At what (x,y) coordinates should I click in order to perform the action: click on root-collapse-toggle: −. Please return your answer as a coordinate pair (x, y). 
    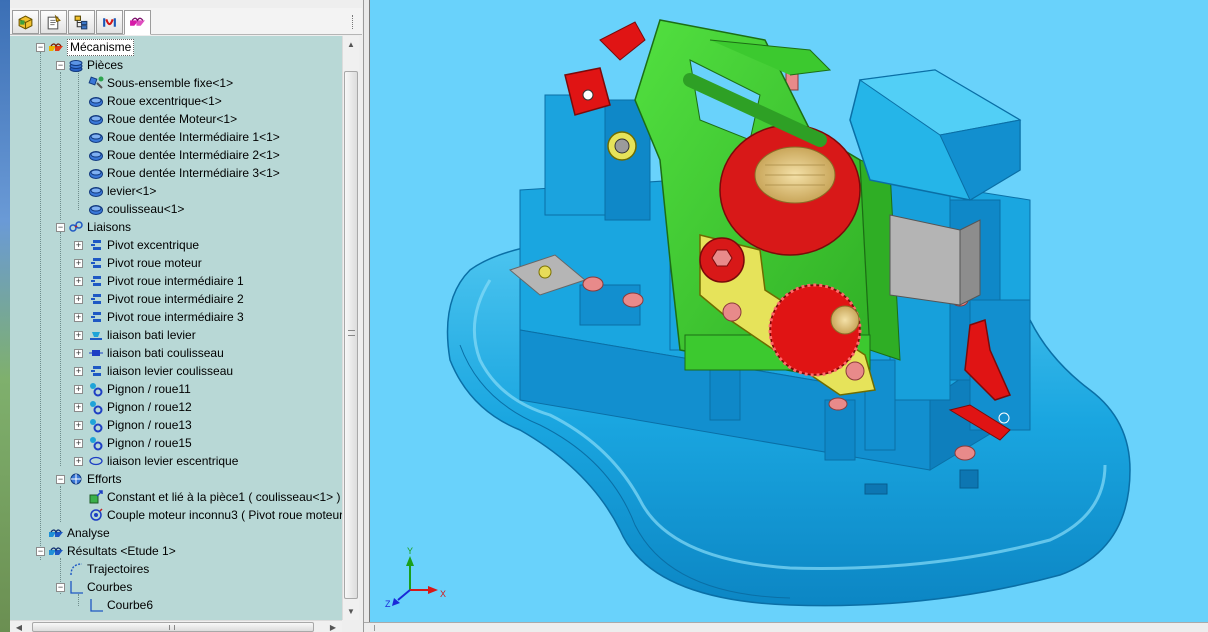
    Looking at the image, I should click on (40, 47).